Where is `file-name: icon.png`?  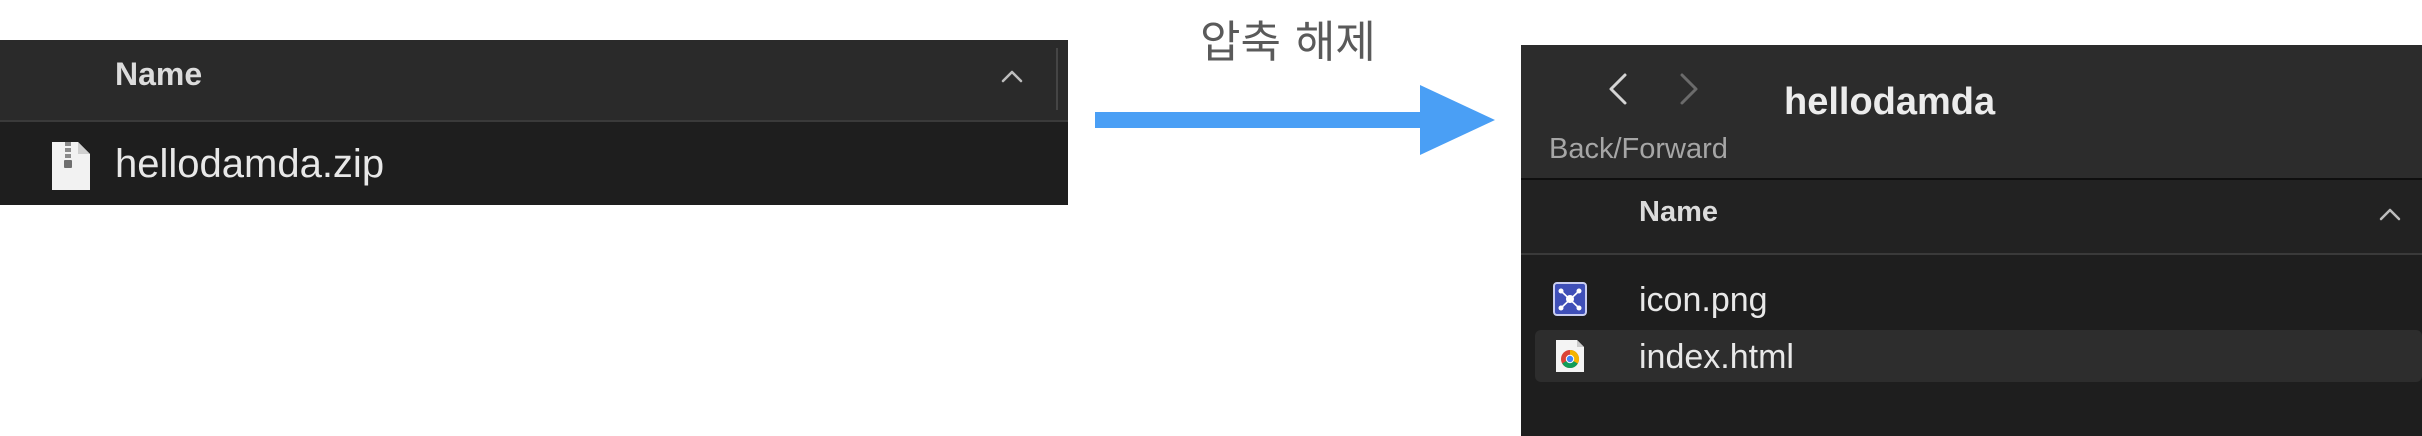
file-name: icon.png is located at coordinates (1703, 300).